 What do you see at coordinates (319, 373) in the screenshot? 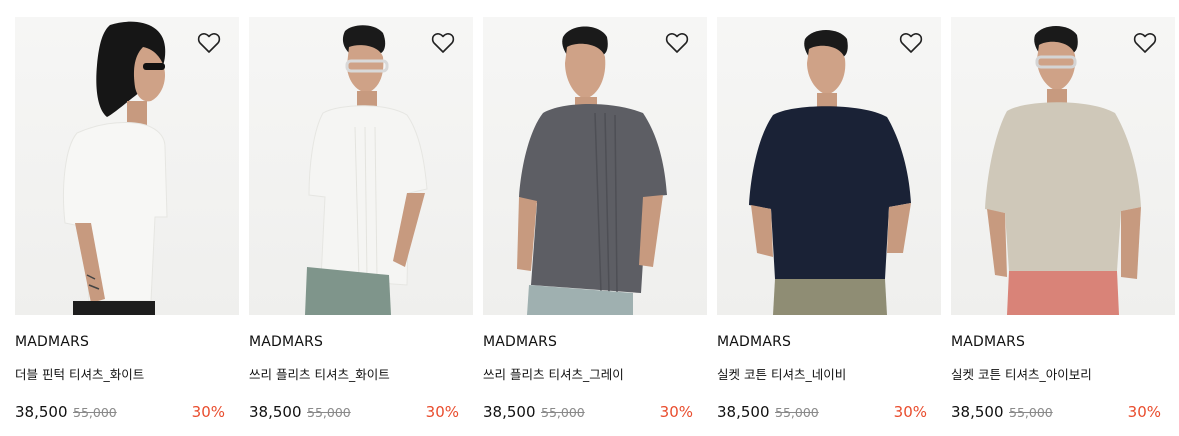
I see `product-name: 쓰리 플리츠 티셔츠_화이트` at bounding box center [319, 373].